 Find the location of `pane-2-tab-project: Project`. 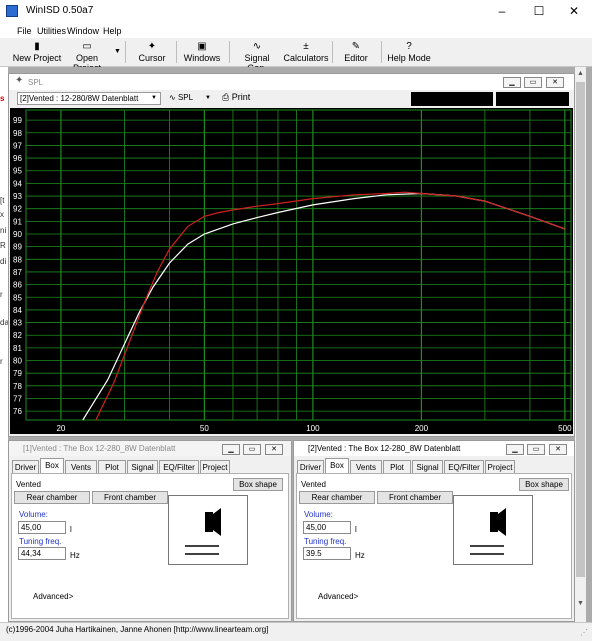

pane-2-tab-project: Project is located at coordinates (500, 466).